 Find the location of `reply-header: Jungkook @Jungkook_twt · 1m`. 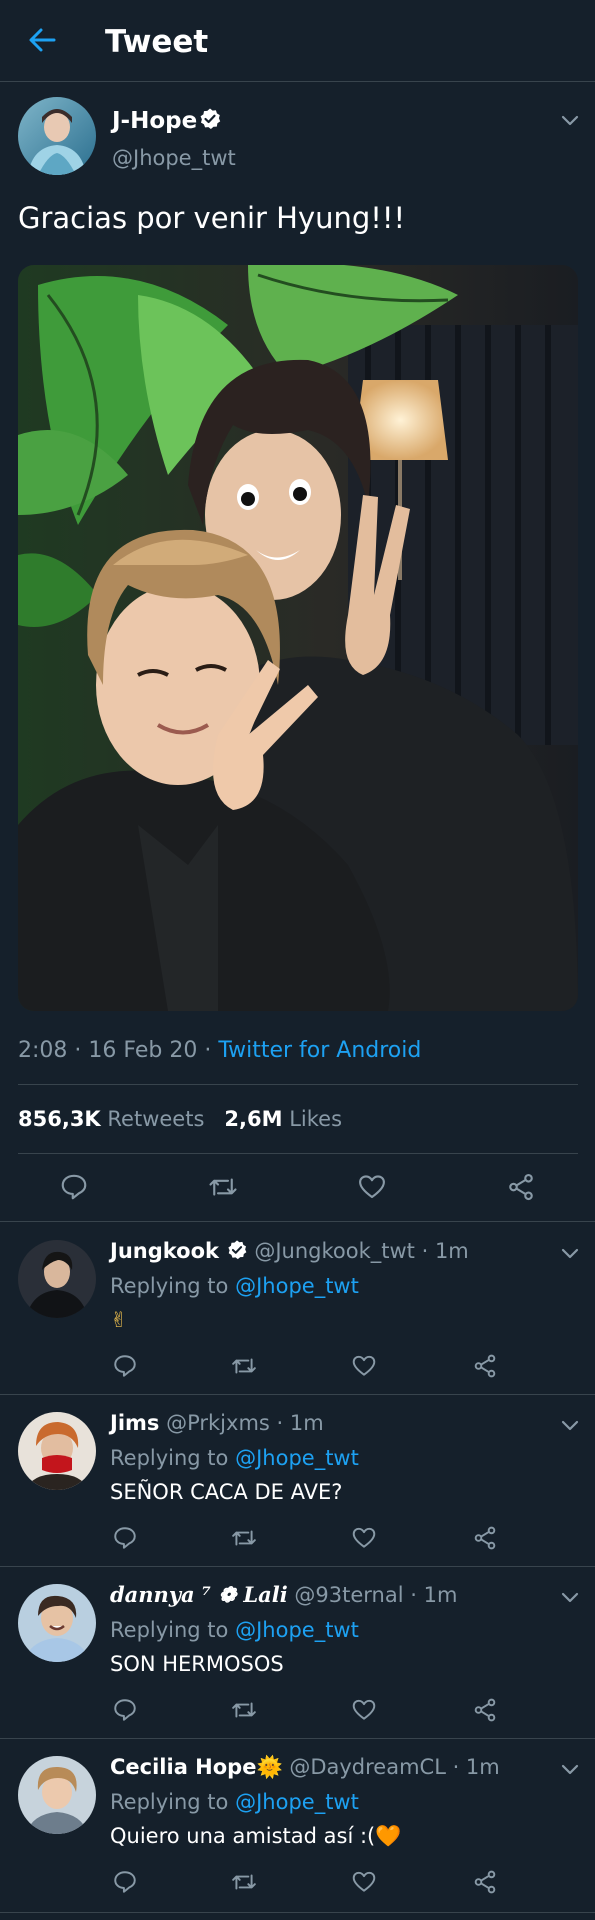

reply-header: Jungkook @Jungkook_twt · 1m is located at coordinates (289, 1251).